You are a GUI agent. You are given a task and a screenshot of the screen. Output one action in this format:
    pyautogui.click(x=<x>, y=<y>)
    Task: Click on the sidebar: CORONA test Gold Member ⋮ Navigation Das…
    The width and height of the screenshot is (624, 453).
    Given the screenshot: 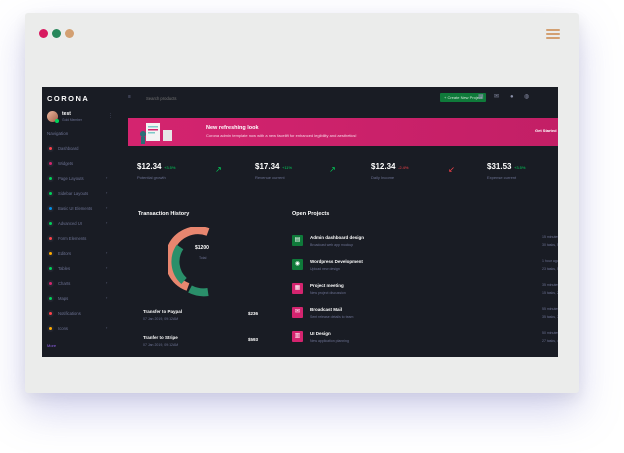 What is the action you would take?
    pyautogui.click(x=77, y=222)
    